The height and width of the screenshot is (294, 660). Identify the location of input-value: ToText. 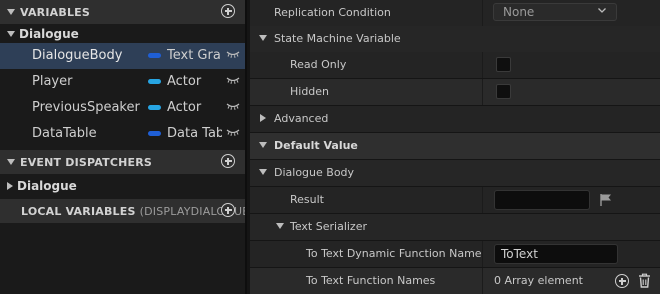
(519, 254).